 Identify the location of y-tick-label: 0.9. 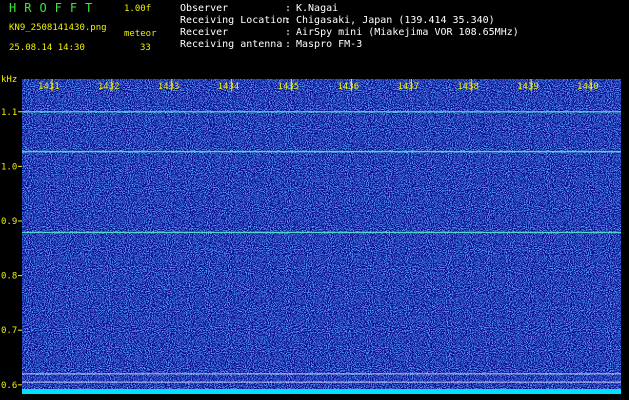
(9, 222).